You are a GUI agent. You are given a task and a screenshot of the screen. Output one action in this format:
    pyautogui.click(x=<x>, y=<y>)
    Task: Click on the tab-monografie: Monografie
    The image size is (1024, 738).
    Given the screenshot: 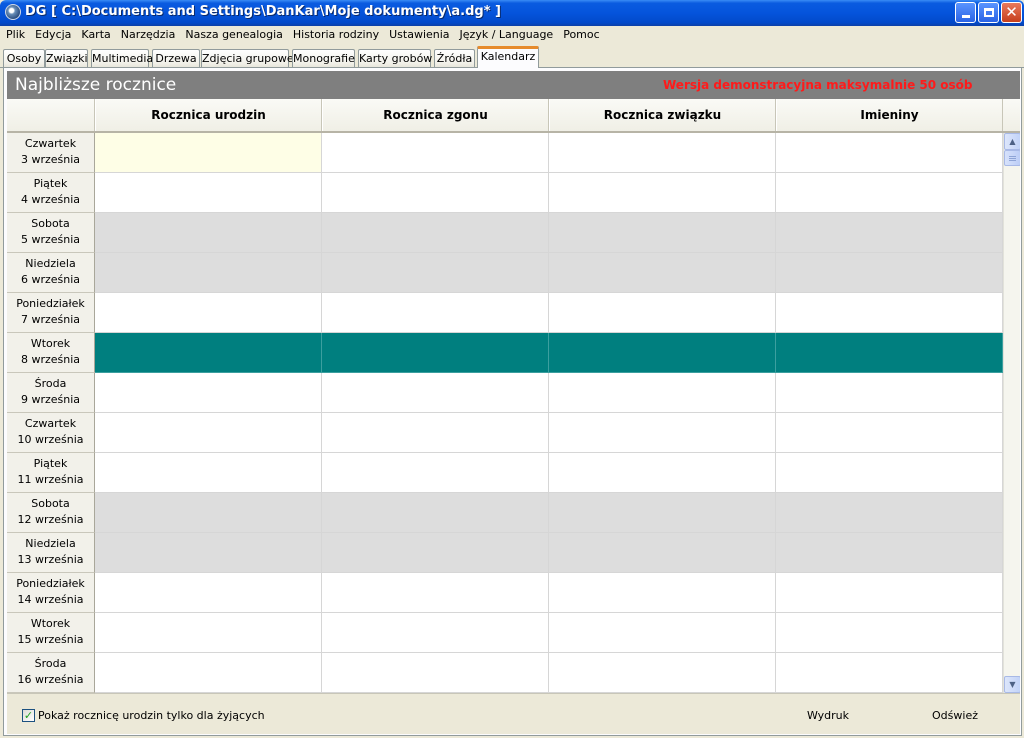 What is the action you would take?
    pyautogui.click(x=323, y=58)
    